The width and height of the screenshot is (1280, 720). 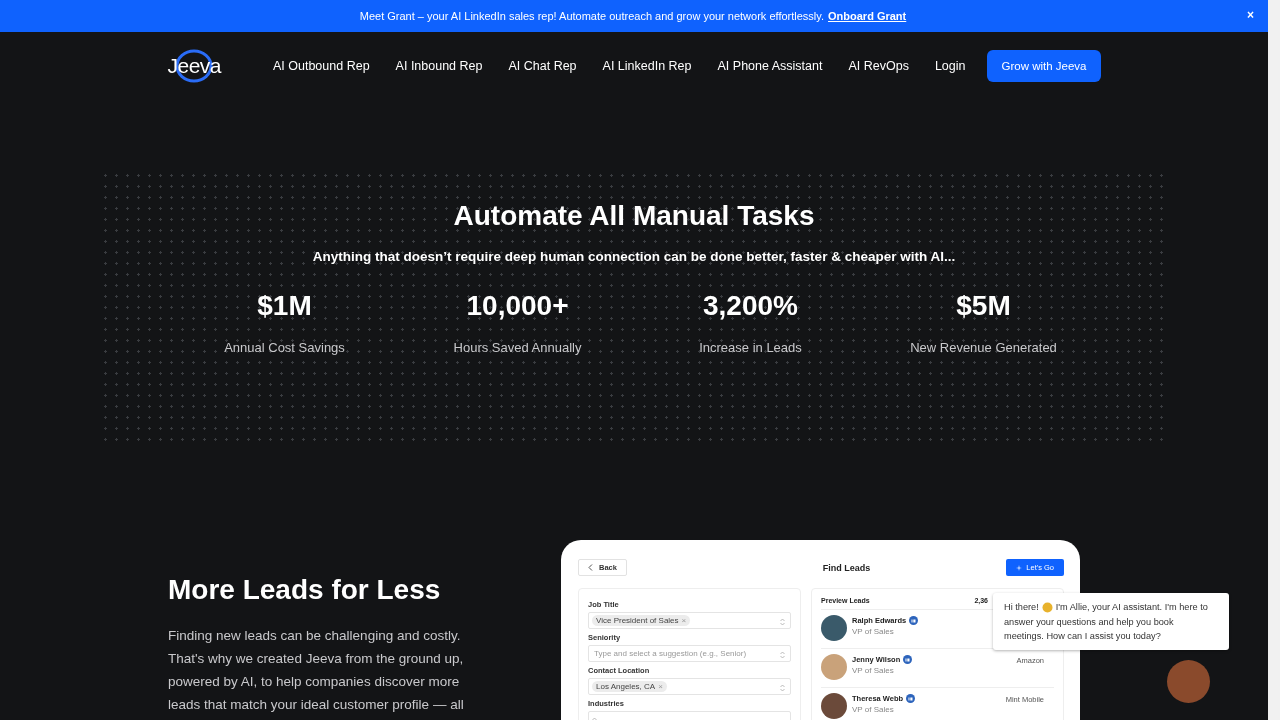 What do you see at coordinates (439, 66) in the screenshot?
I see `nav-link: AI Inbound Rep` at bounding box center [439, 66].